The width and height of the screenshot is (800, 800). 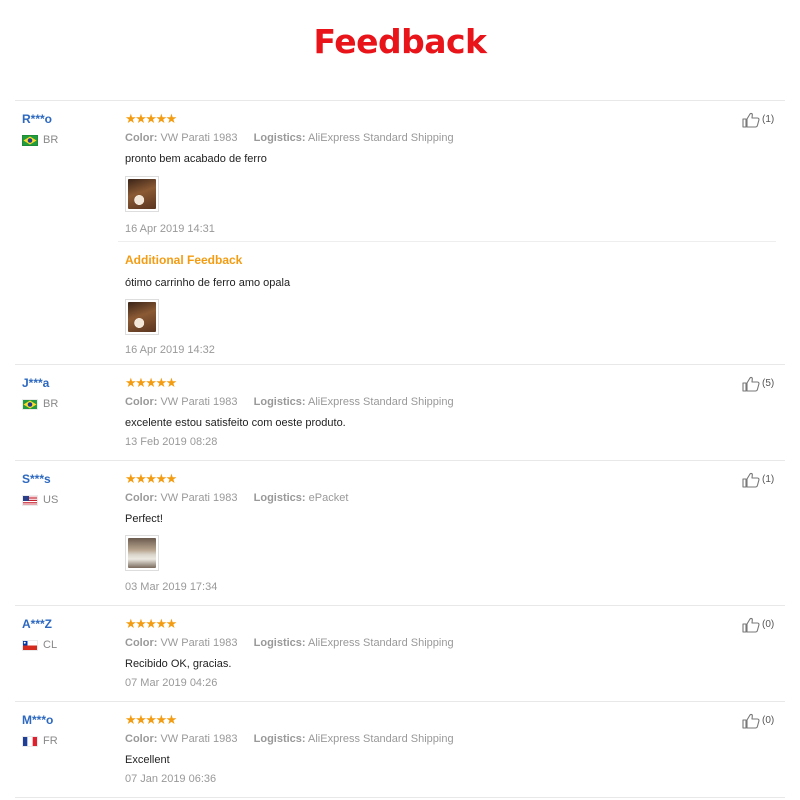 I want to click on inner-divider, so click(x=447, y=241).